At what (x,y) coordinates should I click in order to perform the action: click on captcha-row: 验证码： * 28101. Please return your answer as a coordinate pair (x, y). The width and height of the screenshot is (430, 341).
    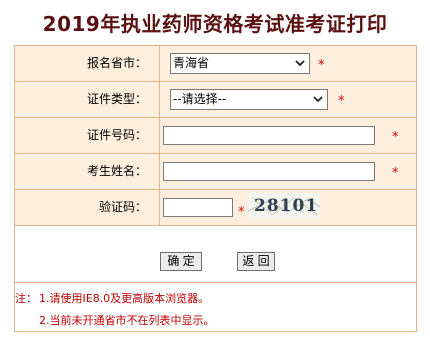
    Looking at the image, I should click on (215, 208).